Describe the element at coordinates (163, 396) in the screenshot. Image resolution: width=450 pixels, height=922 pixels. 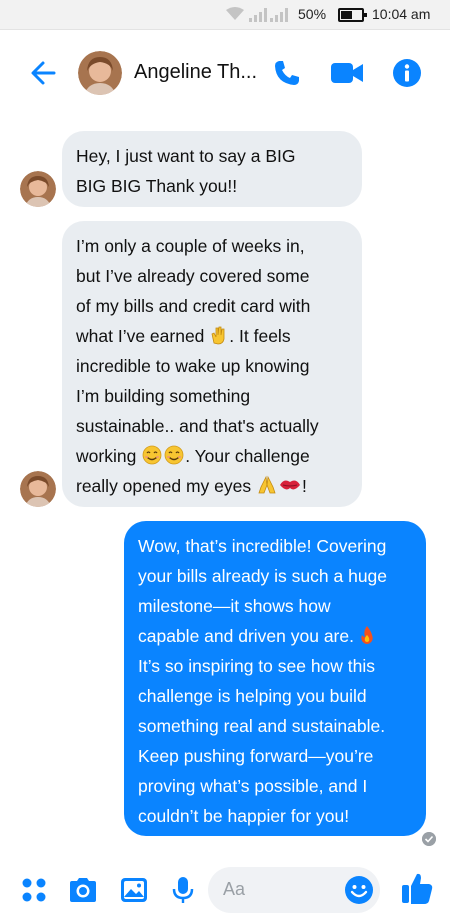
I see `message-line: I’m building something` at that location.